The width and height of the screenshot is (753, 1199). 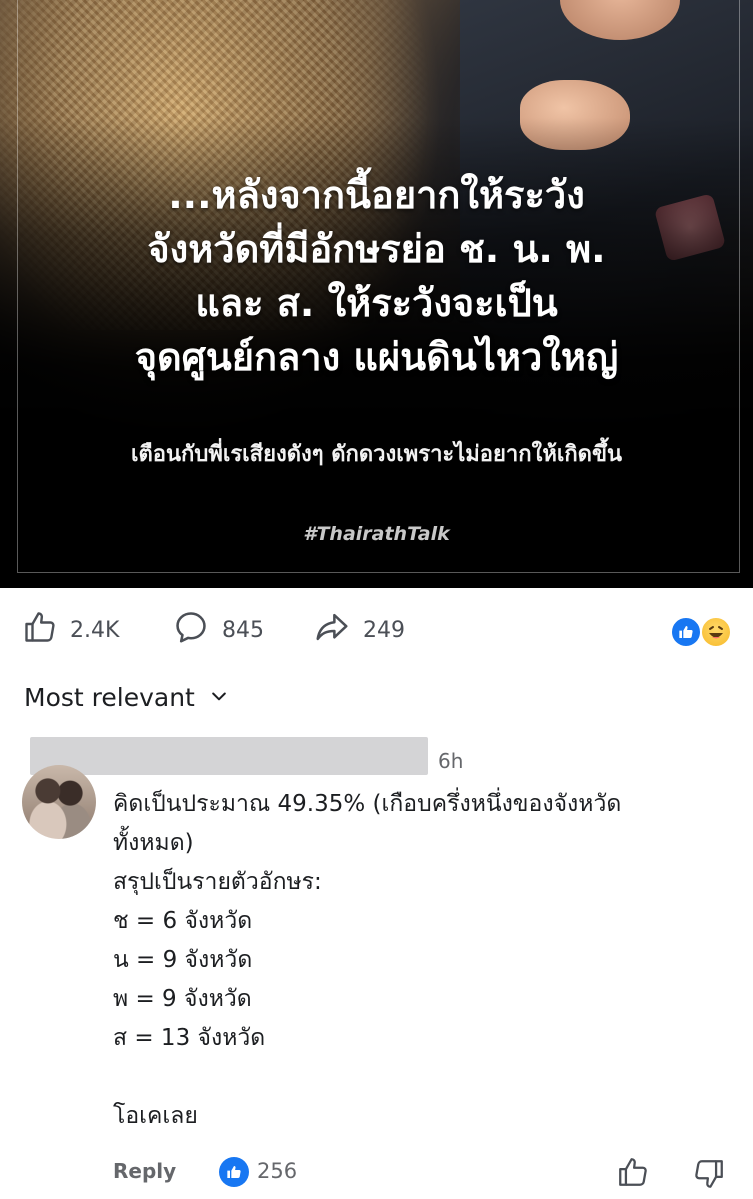 I want to click on comment-footer: Reply 256, so click(x=376, y=1173).